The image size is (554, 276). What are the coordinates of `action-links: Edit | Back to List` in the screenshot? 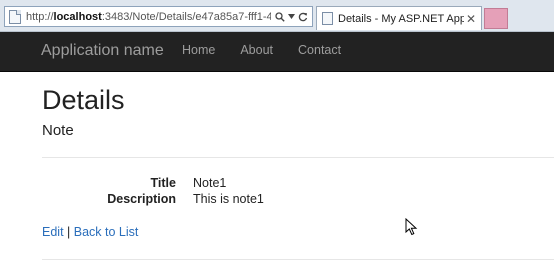 It's located at (90, 232).